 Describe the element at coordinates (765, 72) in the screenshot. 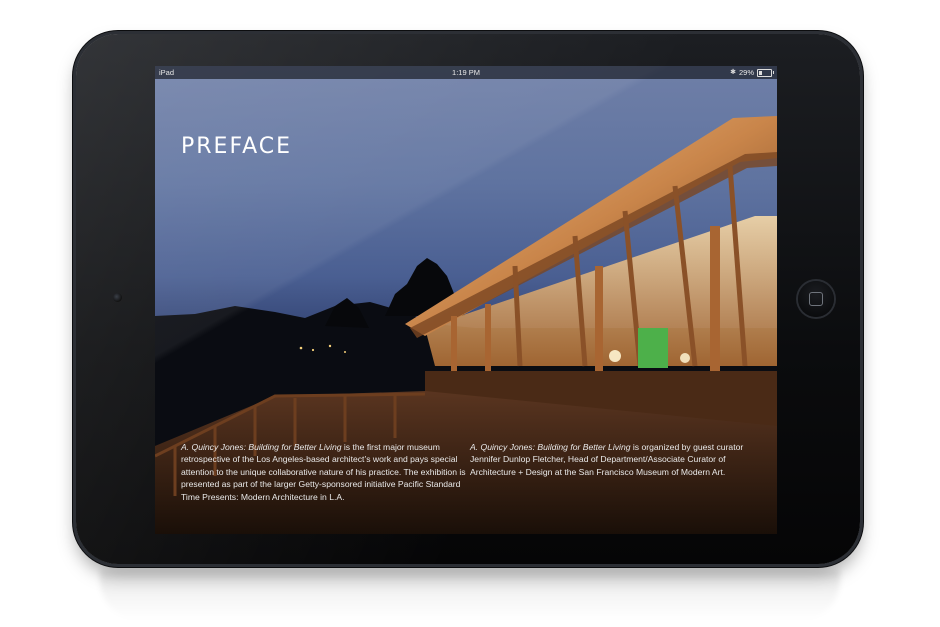

I see `battery-icon` at that location.